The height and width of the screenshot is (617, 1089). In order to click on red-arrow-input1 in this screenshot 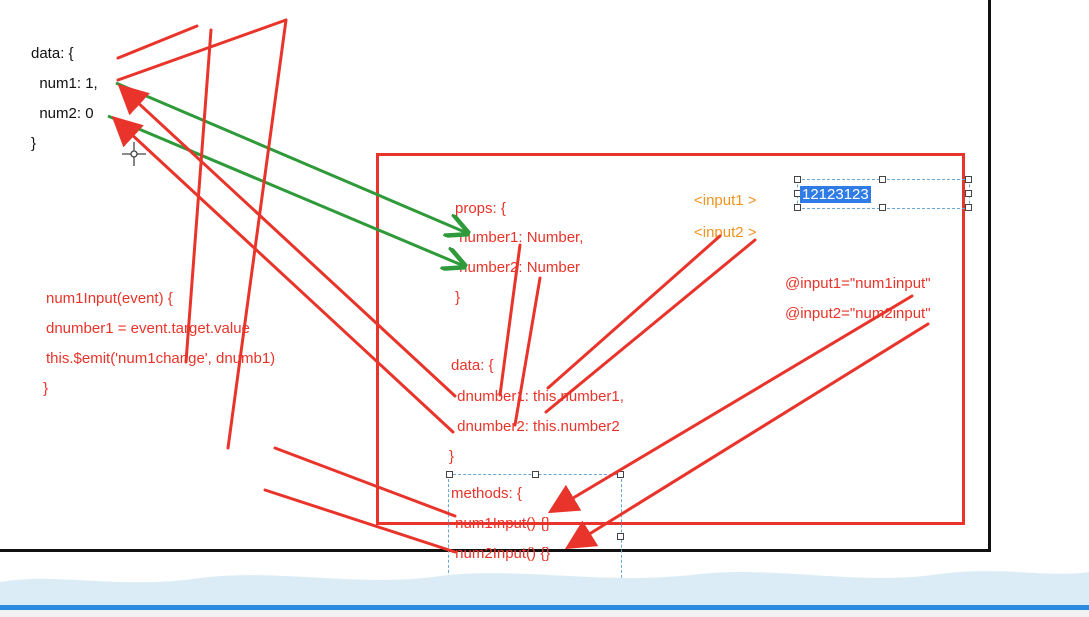, I will do `click(730, 404)`.